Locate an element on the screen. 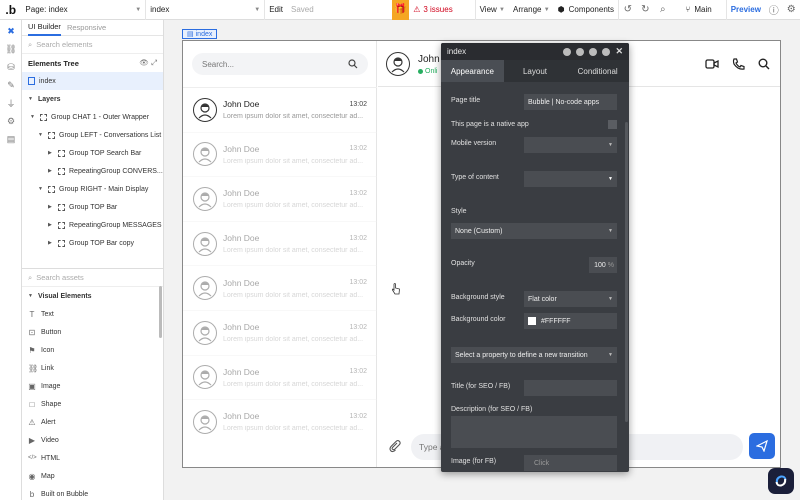 The height and width of the screenshot is (500, 800). branch-selector: ⑂ Main is located at coordinates (699, 10).